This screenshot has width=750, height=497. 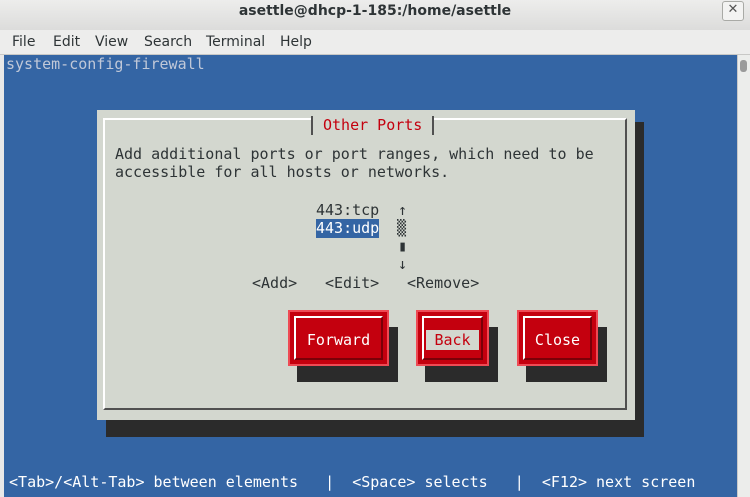 I want to click on terminal-scrollbar, so click(x=743, y=276).